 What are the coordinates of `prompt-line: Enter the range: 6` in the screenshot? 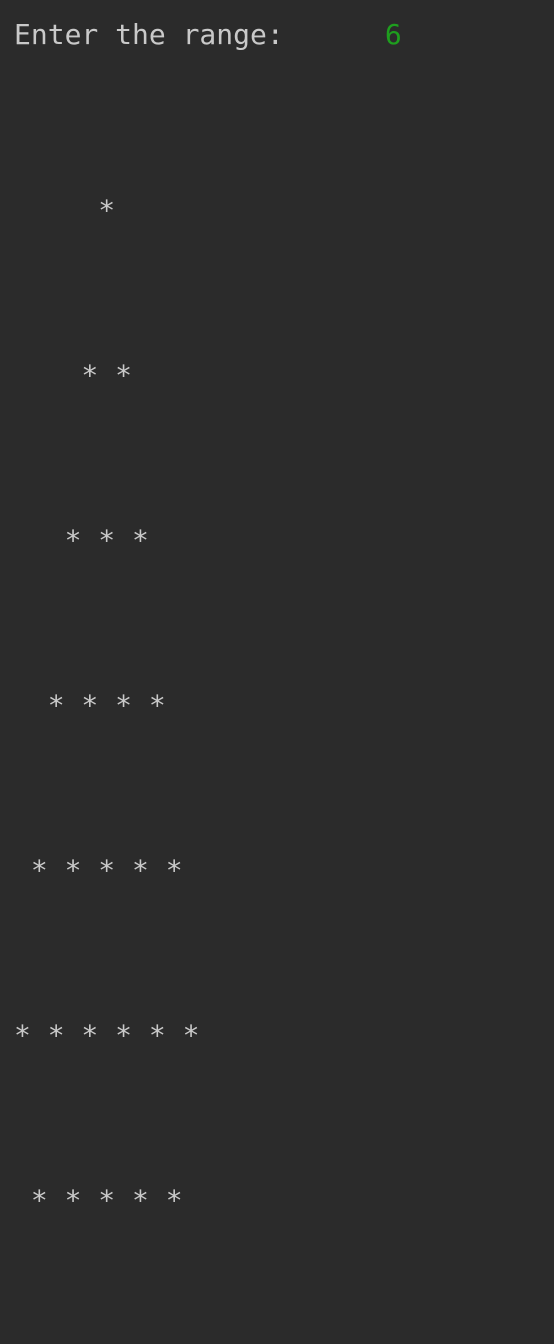 It's located at (208, 35).